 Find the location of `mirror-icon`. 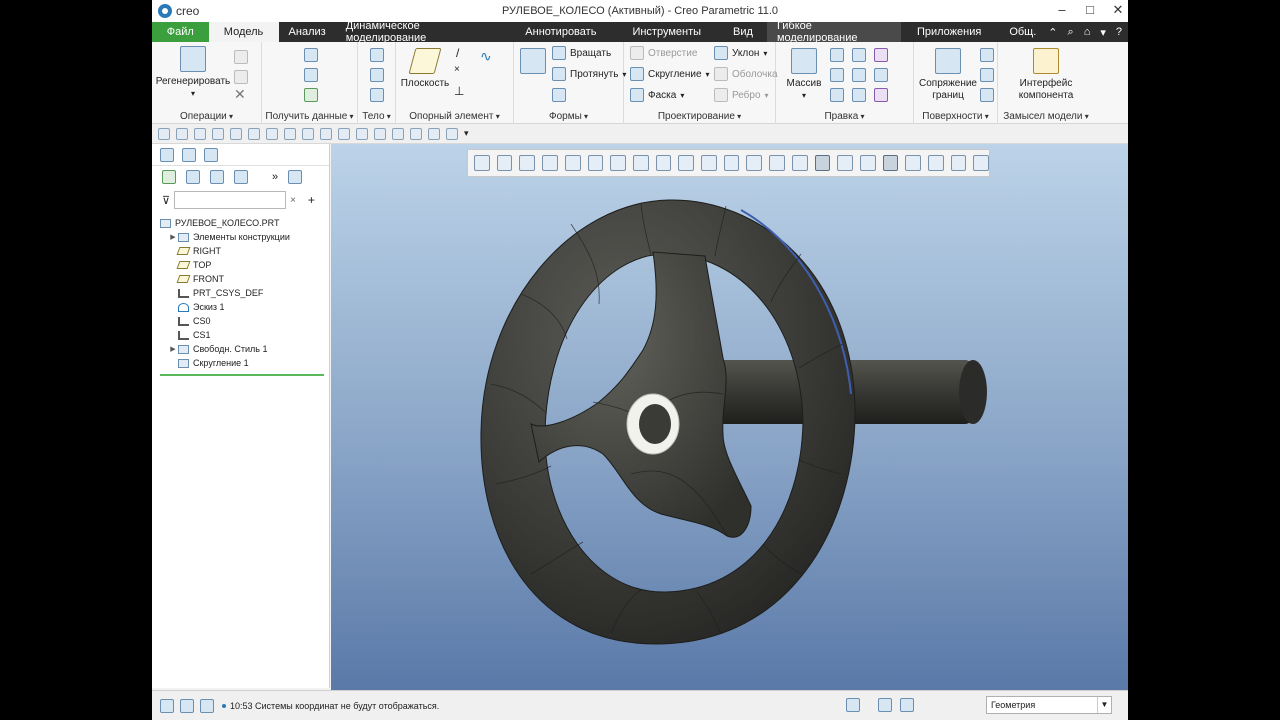

mirror-icon is located at coordinates (837, 55).